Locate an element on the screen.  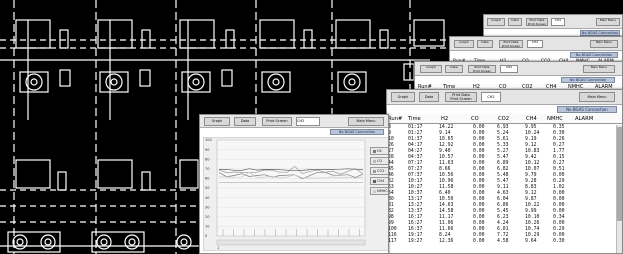
legend-item-co: CO is located at coordinates (379, 161).